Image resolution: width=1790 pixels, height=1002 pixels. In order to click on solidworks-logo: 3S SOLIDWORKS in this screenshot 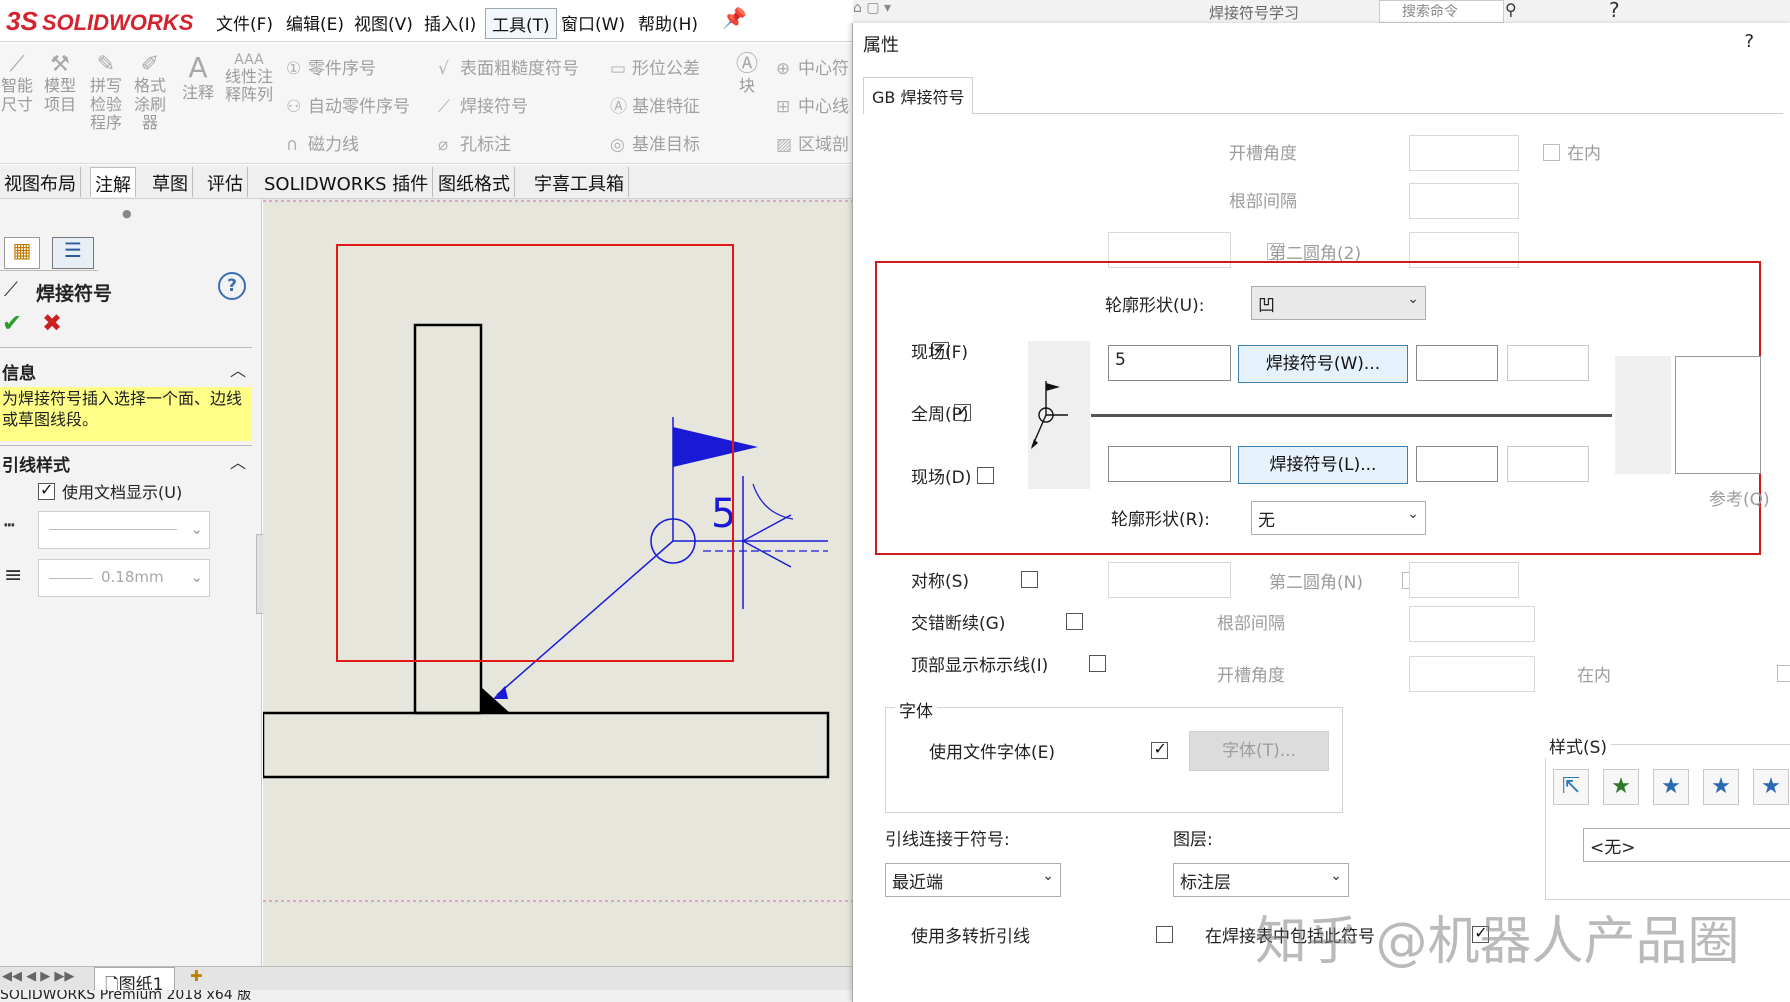, I will do `click(100, 21)`.